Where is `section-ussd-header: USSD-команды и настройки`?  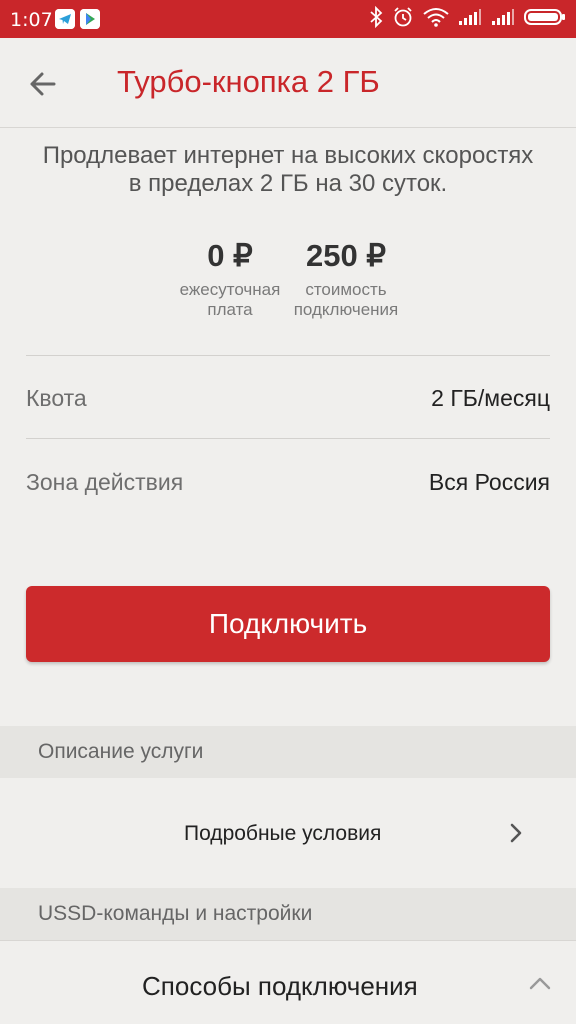 section-ussd-header: USSD-команды и настройки is located at coordinates (288, 914).